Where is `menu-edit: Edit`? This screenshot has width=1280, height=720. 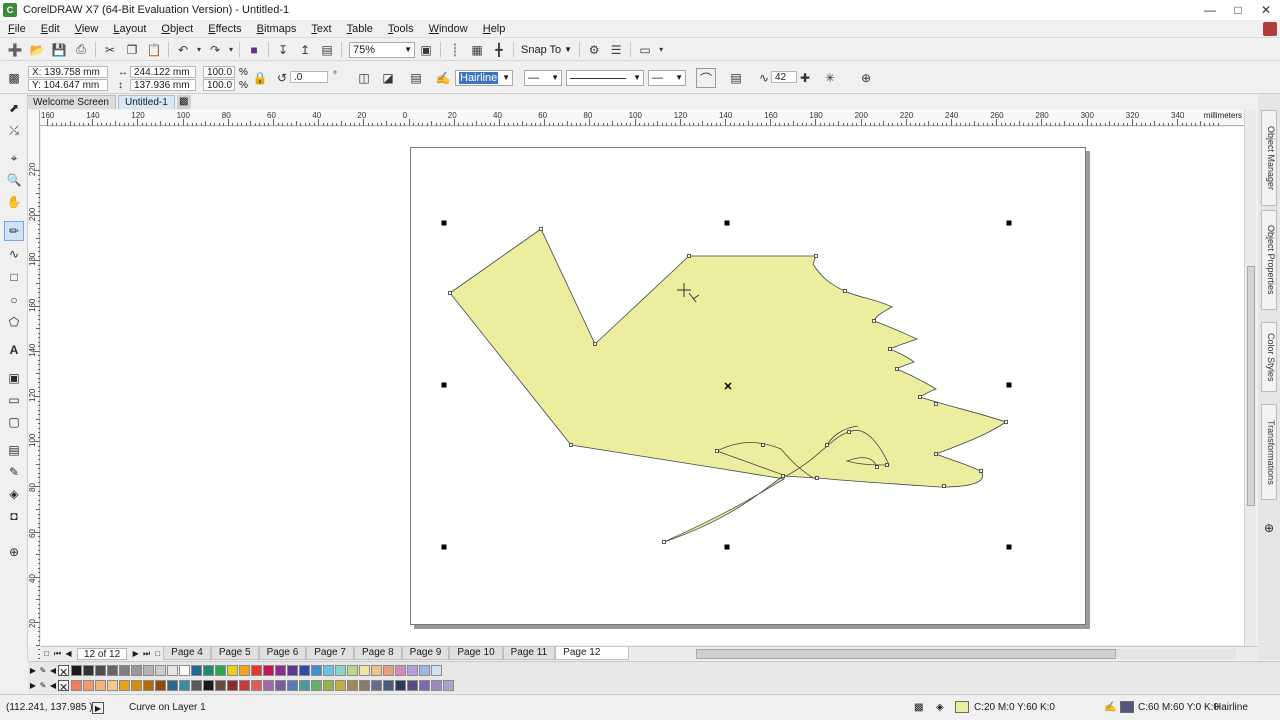 menu-edit: Edit is located at coordinates (50, 29).